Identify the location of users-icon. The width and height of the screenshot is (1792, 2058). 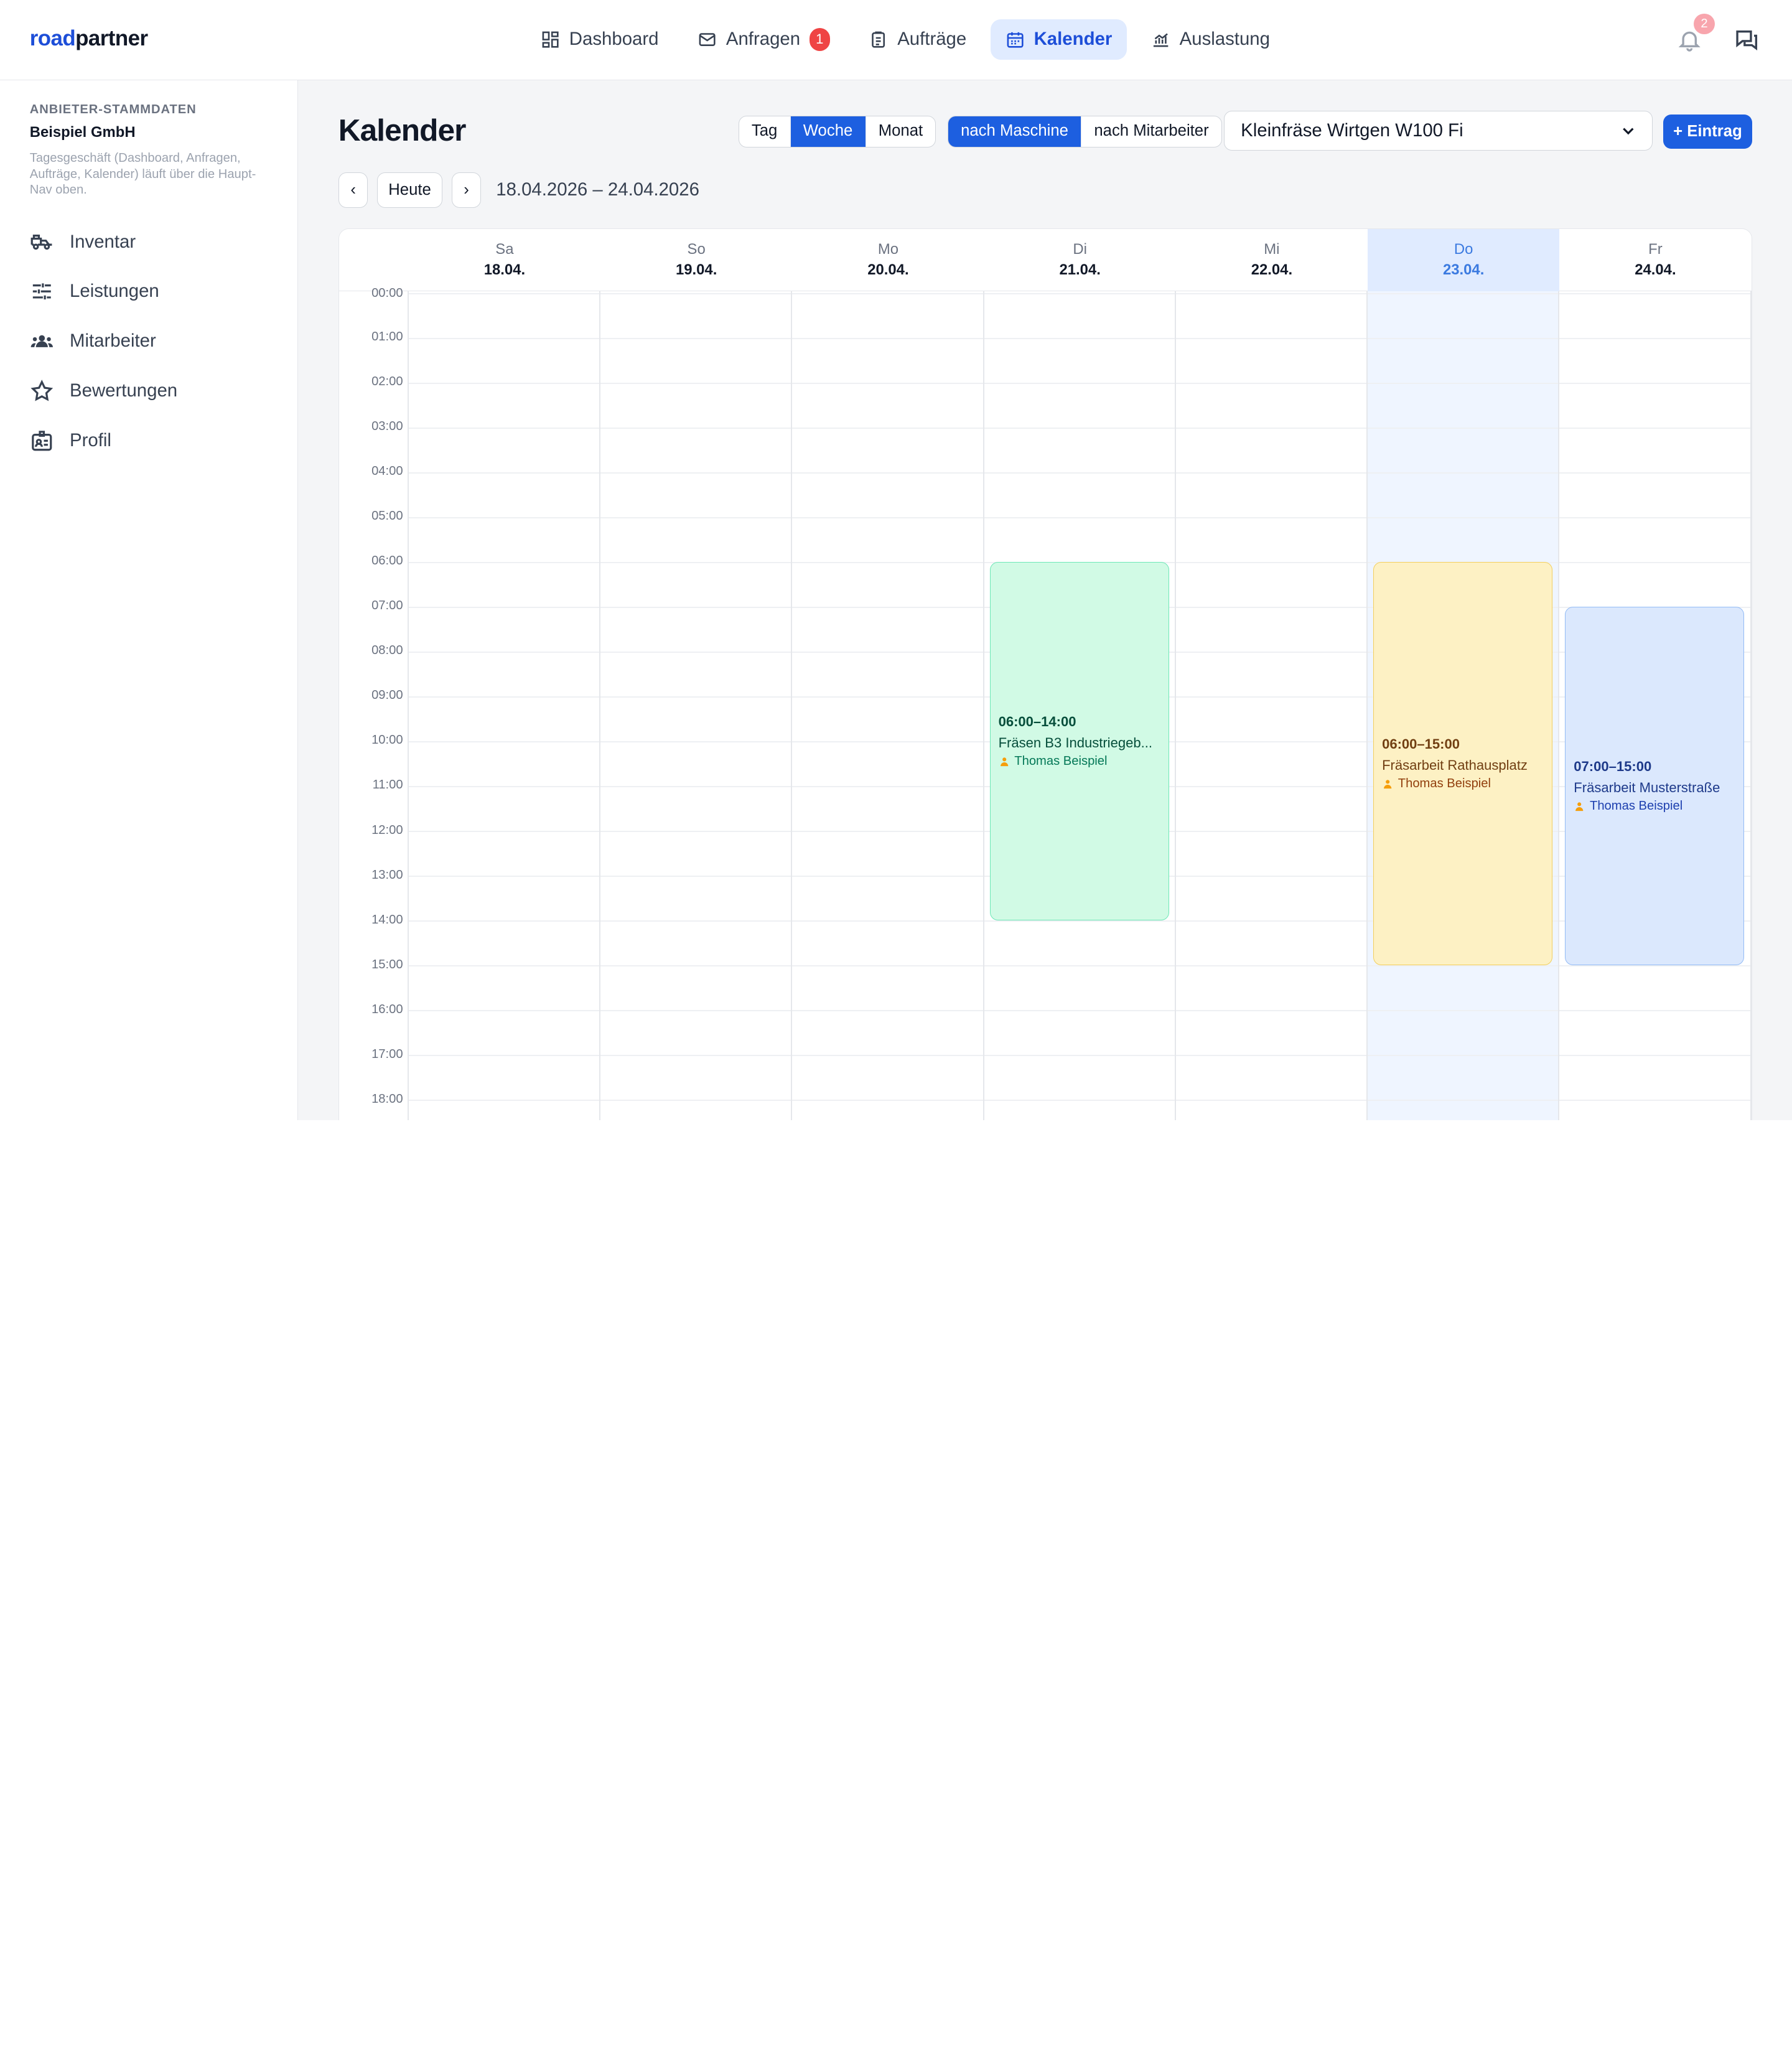
(41, 341).